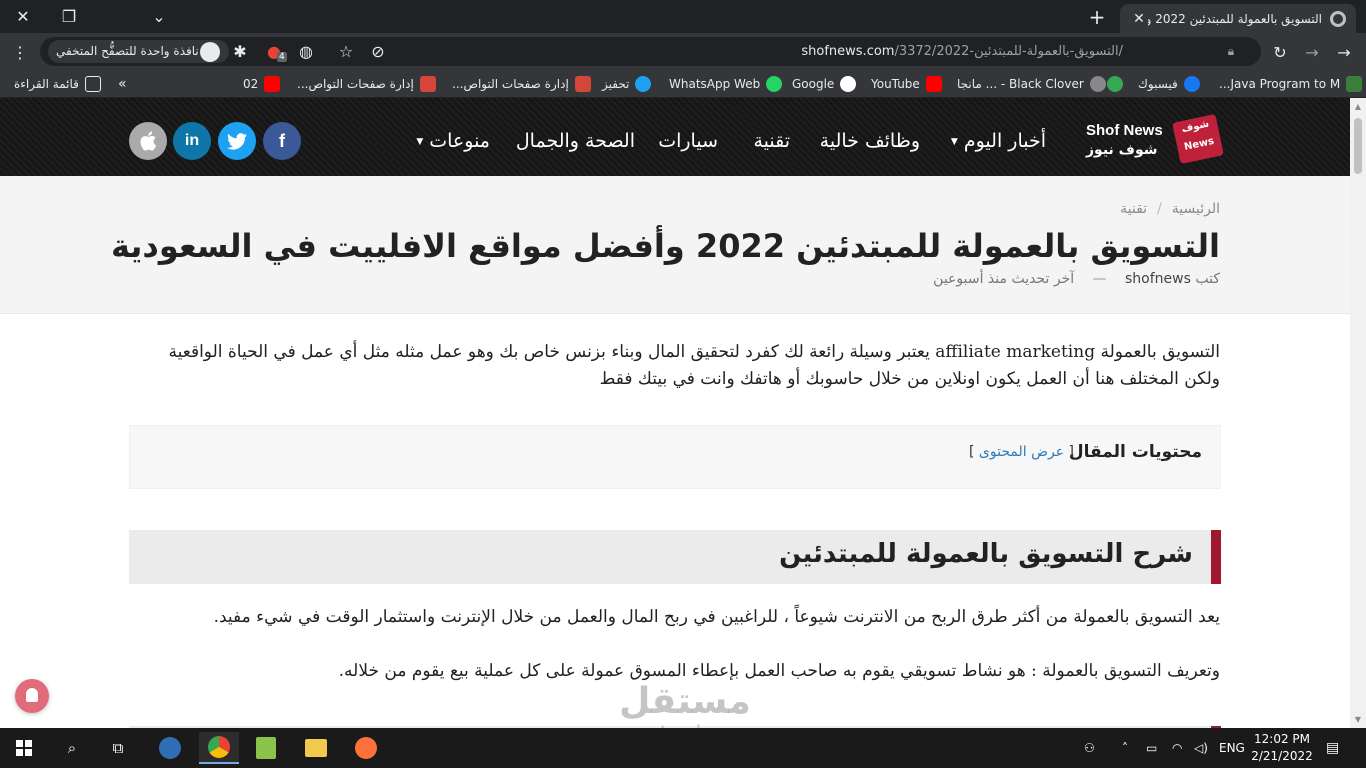 The image size is (1366, 768). What do you see at coordinates (726, 84) in the screenshot?
I see `bookmark-item: WhatsApp Web` at bounding box center [726, 84].